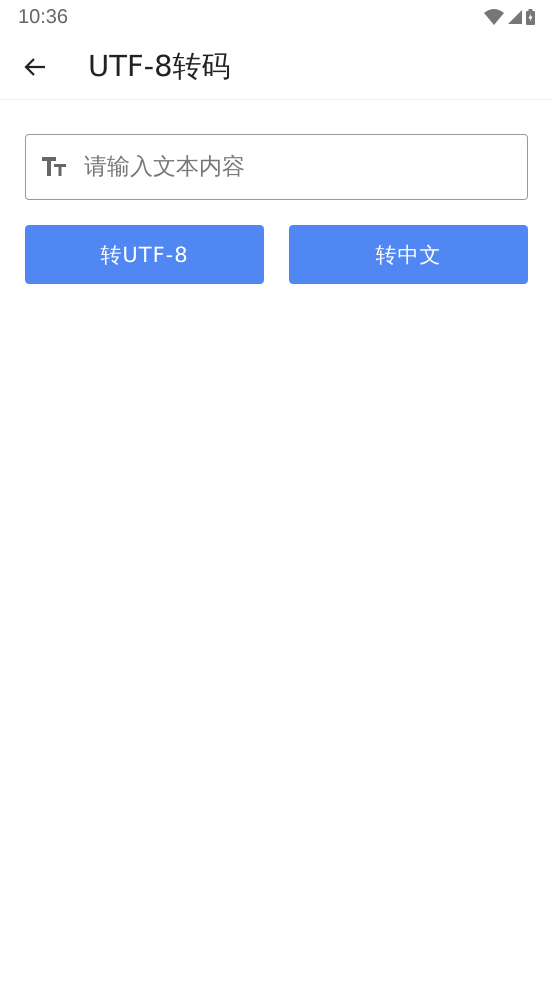 Image resolution: width=553 pixels, height=984 pixels. I want to click on text-input-field: 请输入文本内容, so click(276, 167).